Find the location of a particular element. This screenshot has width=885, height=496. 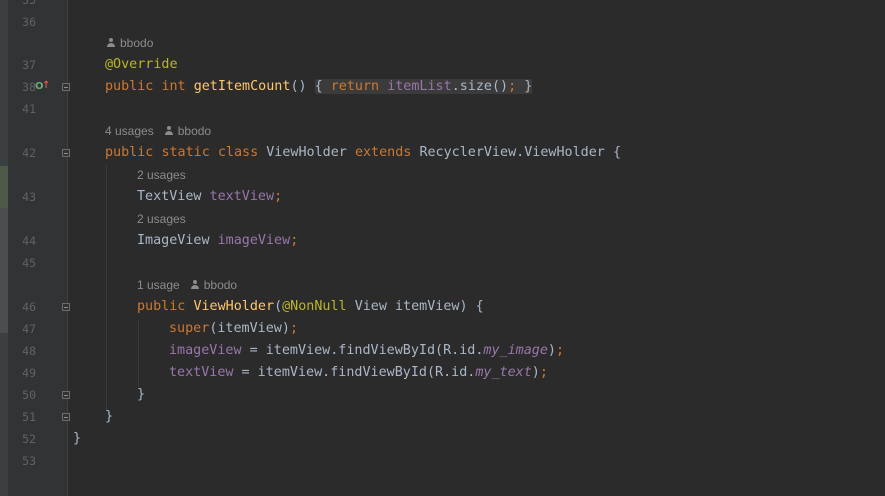

line-number: 53 is located at coordinates (29, 461).